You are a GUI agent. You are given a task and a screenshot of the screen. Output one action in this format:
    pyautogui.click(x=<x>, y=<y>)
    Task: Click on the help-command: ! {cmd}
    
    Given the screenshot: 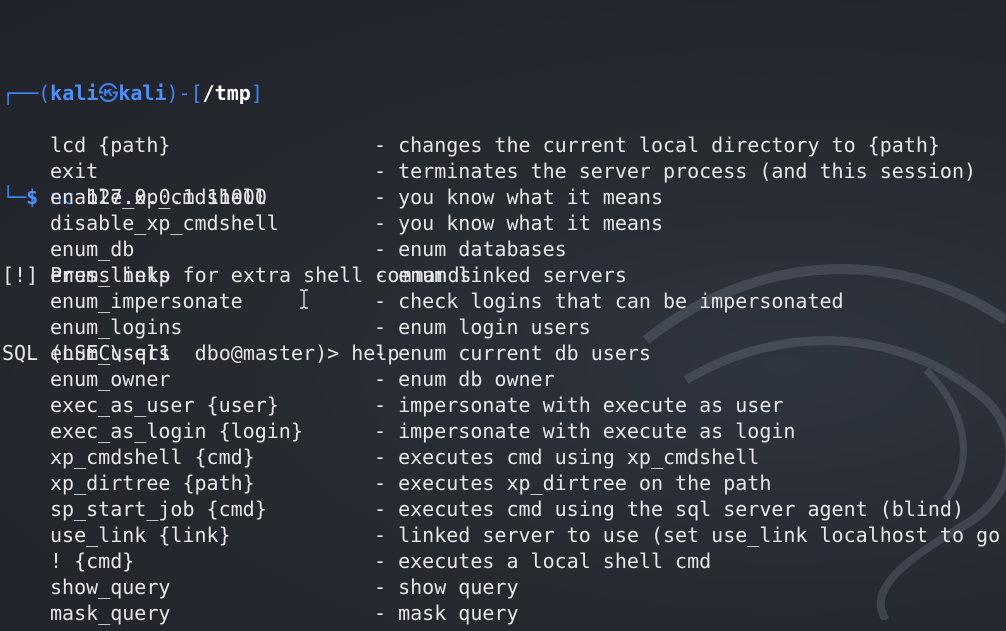 What is the action you would take?
    pyautogui.click(x=92, y=561)
    